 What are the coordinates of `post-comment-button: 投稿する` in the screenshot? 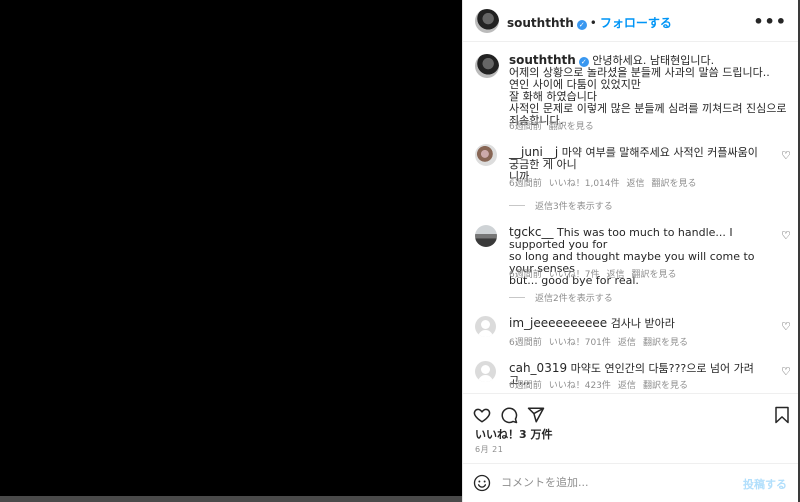 It's located at (765, 484).